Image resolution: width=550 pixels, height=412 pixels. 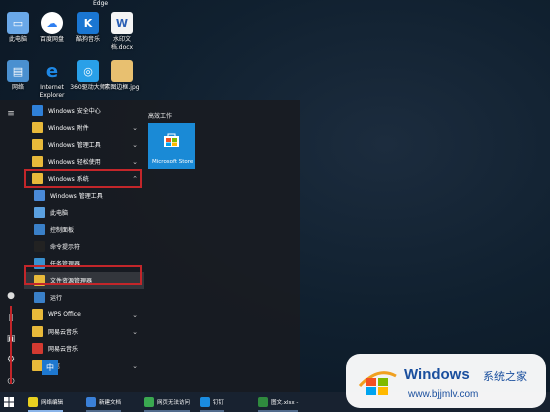 What do you see at coordinates (68, 128) in the screenshot?
I see `app-list-label: Windows 附件` at bounding box center [68, 128].